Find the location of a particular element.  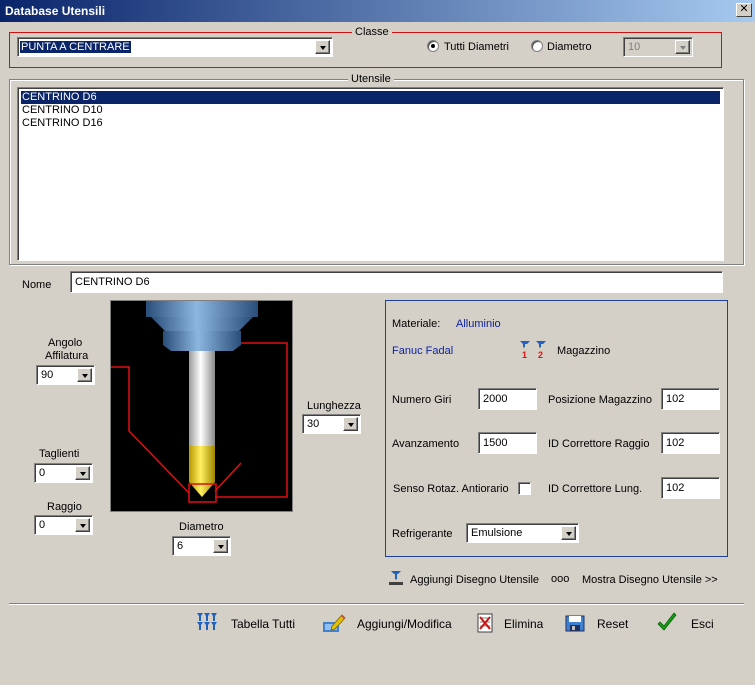

tool-drawing is located at coordinates (201, 406).